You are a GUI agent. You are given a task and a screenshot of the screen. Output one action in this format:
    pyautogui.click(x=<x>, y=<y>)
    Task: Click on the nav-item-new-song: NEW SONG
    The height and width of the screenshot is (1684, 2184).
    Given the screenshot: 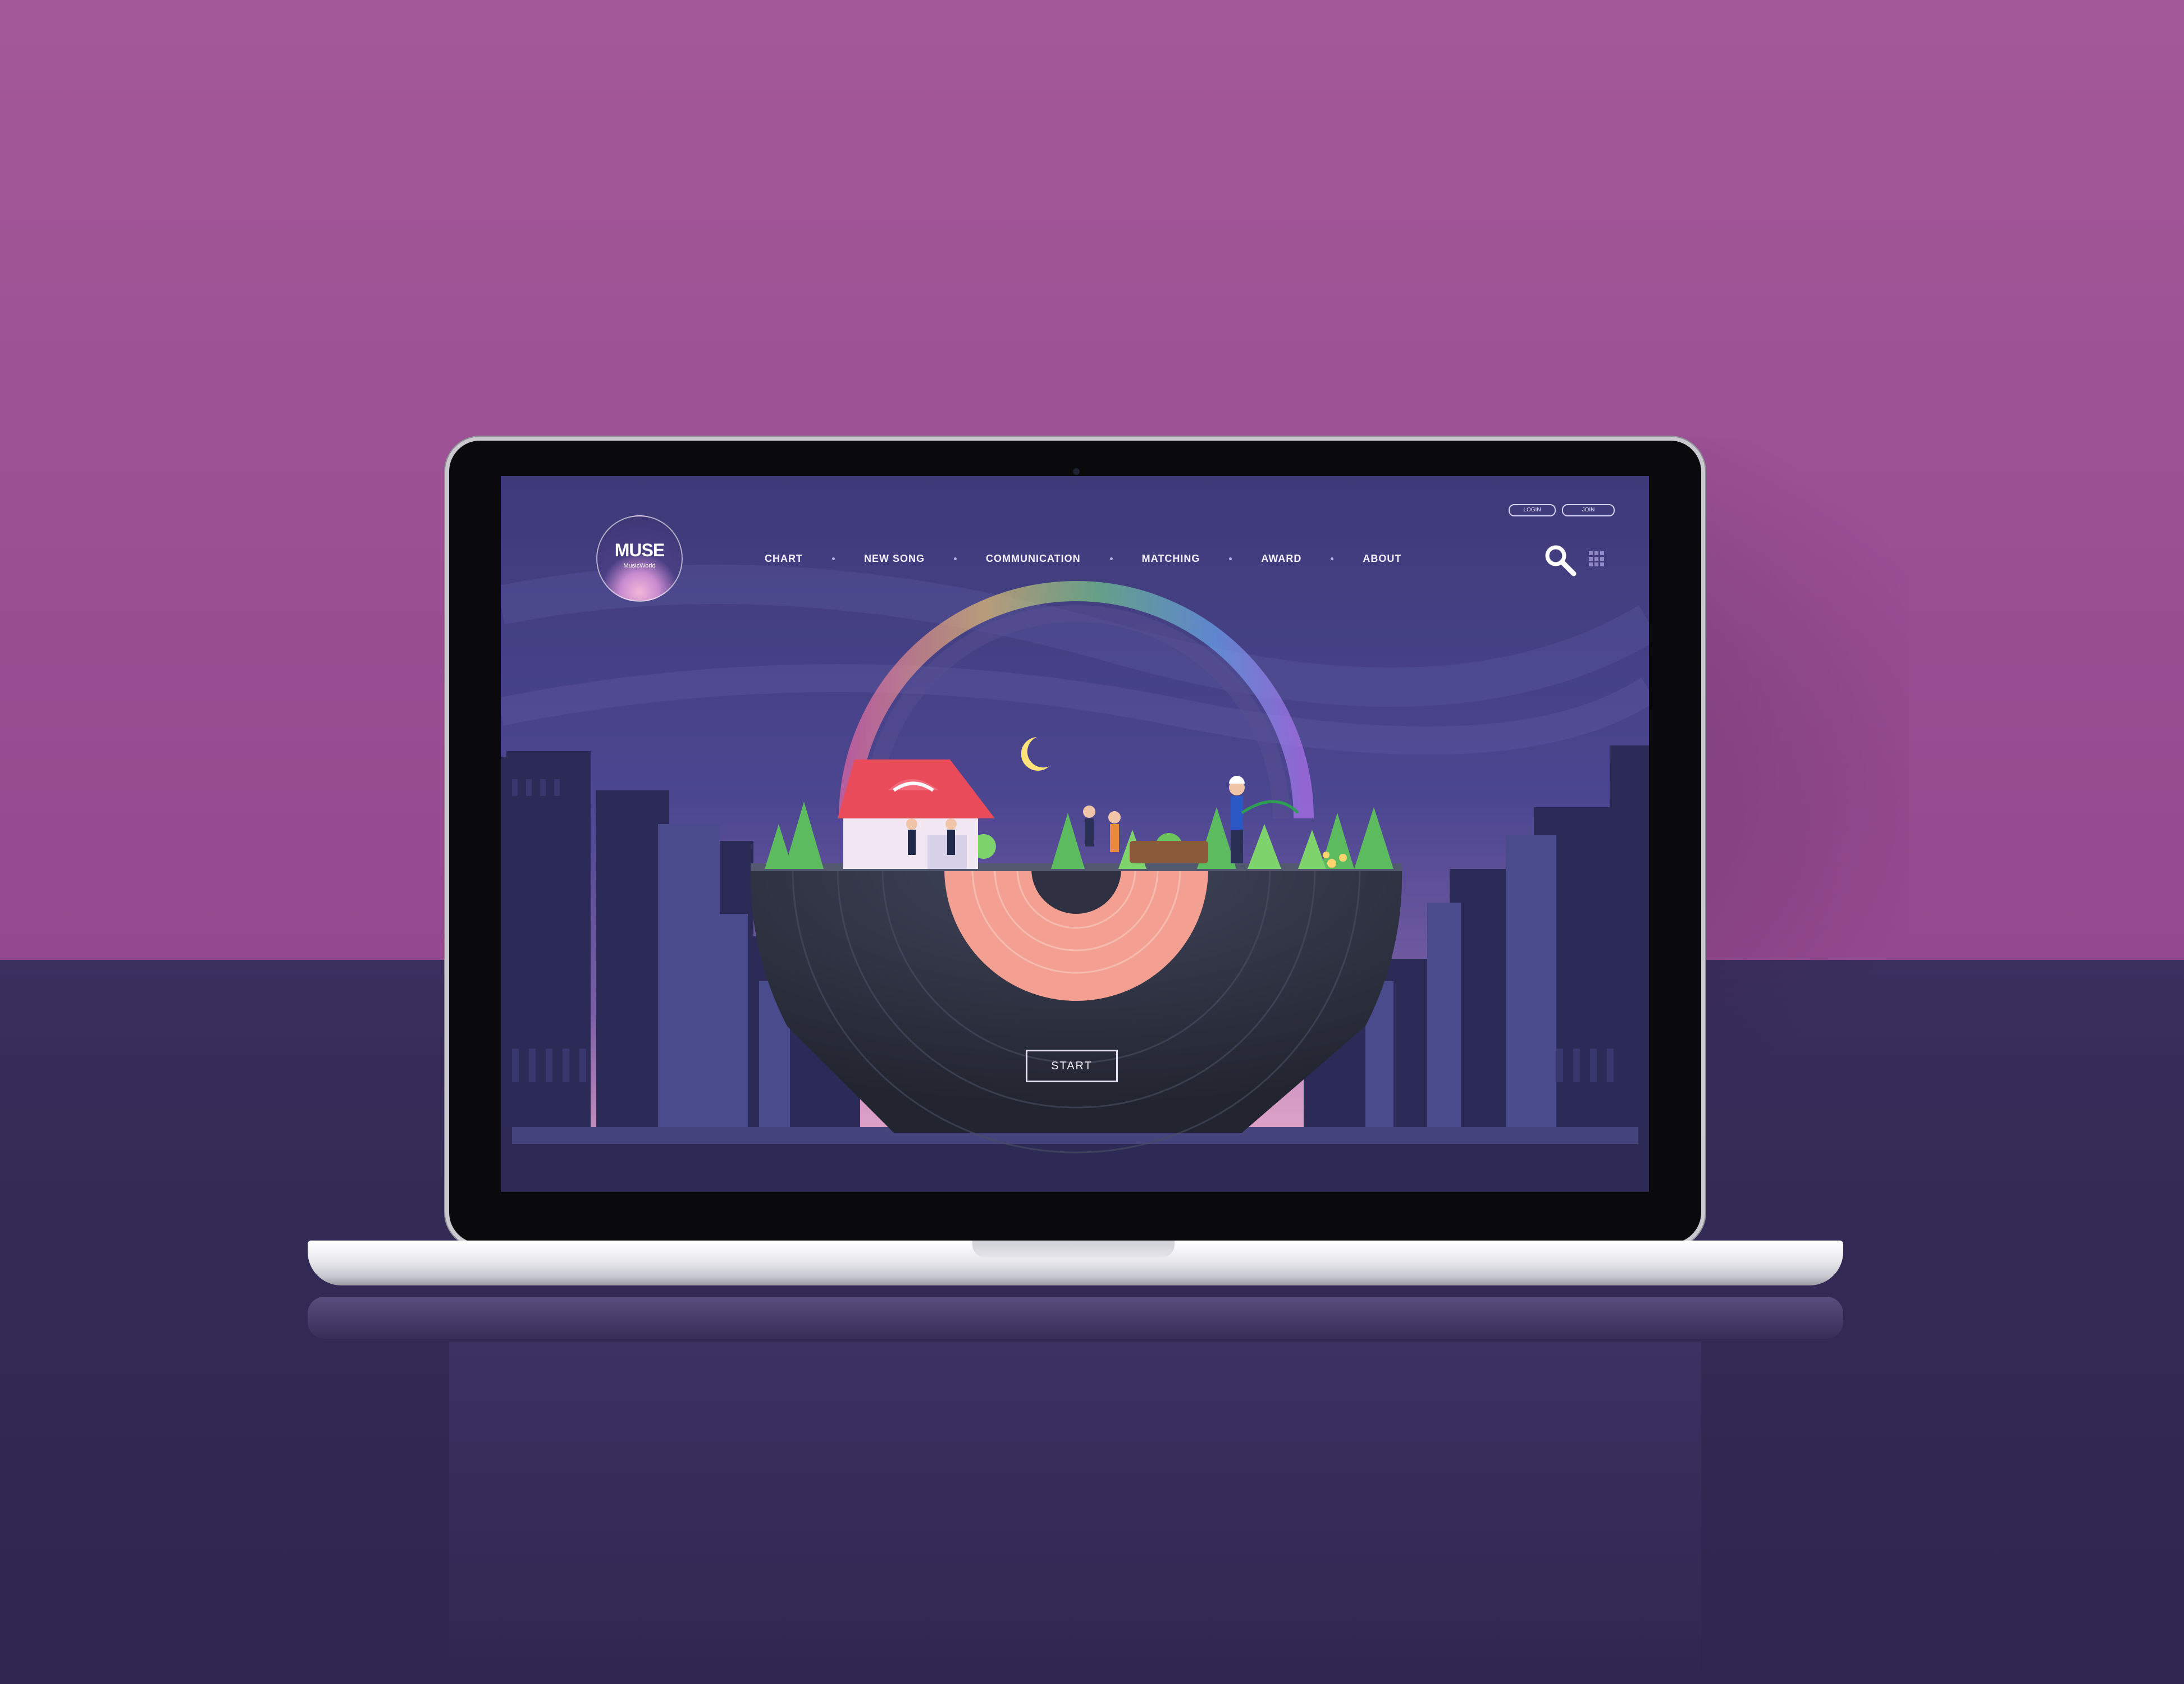 What is the action you would take?
    pyautogui.click(x=894, y=559)
    